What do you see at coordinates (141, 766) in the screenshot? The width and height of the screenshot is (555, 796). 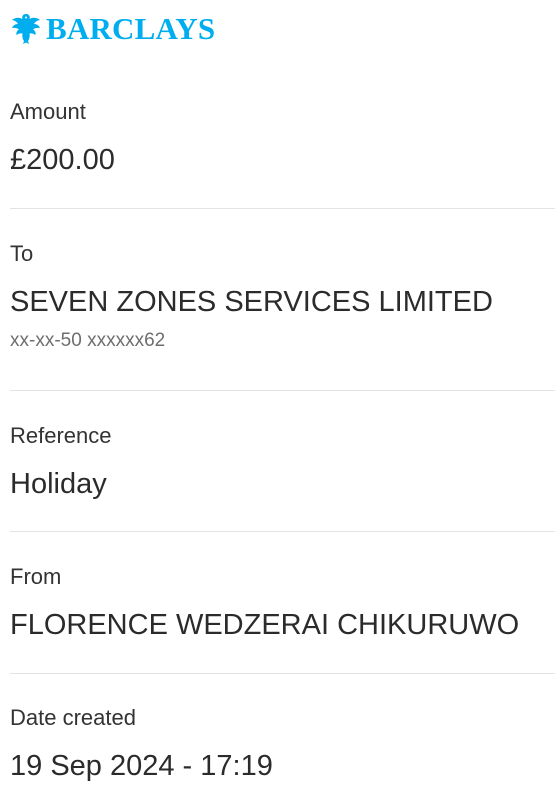 I see `date-created-value: 19 Sep 2024 - 17:19` at bounding box center [141, 766].